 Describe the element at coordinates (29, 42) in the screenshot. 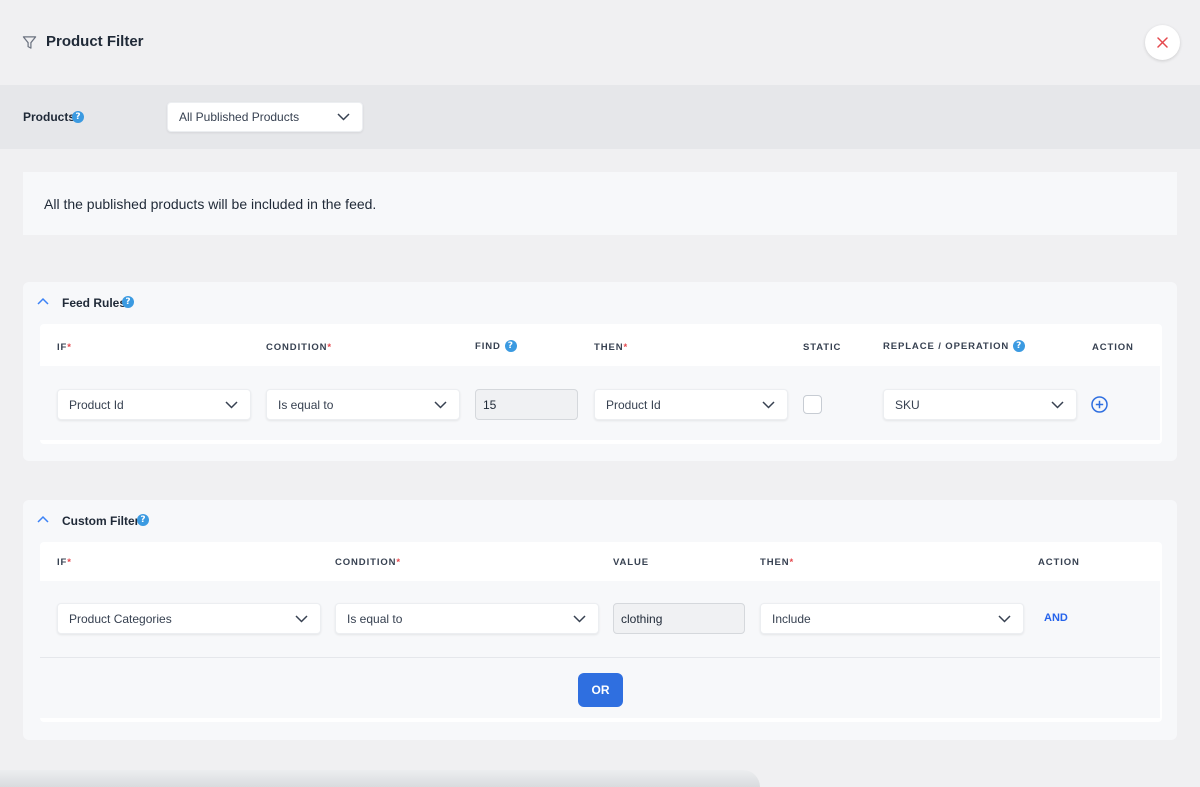

I see `filter-icon` at that location.